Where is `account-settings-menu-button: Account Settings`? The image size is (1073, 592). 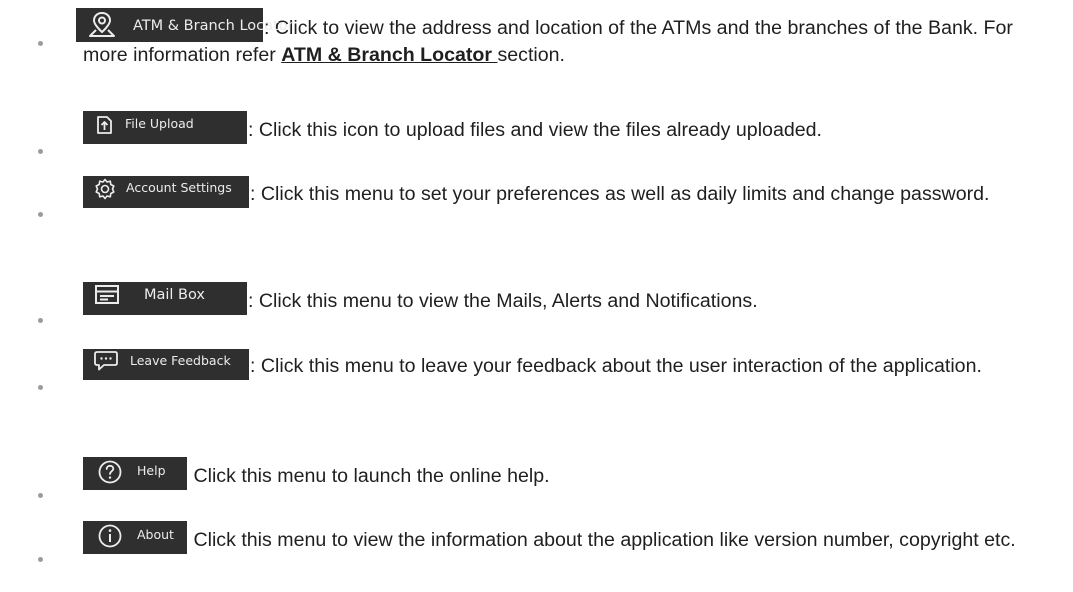
account-settings-menu-button: Account Settings is located at coordinates (166, 192).